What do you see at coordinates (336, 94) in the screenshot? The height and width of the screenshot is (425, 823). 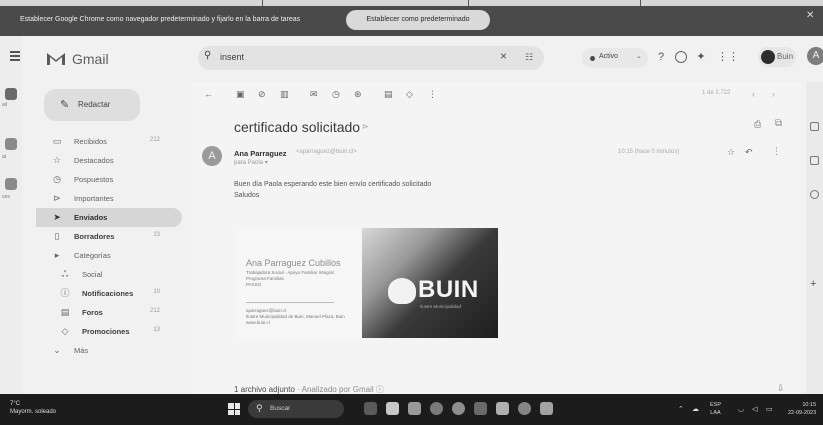 I see `snooze-icon: ◷` at bounding box center [336, 94].